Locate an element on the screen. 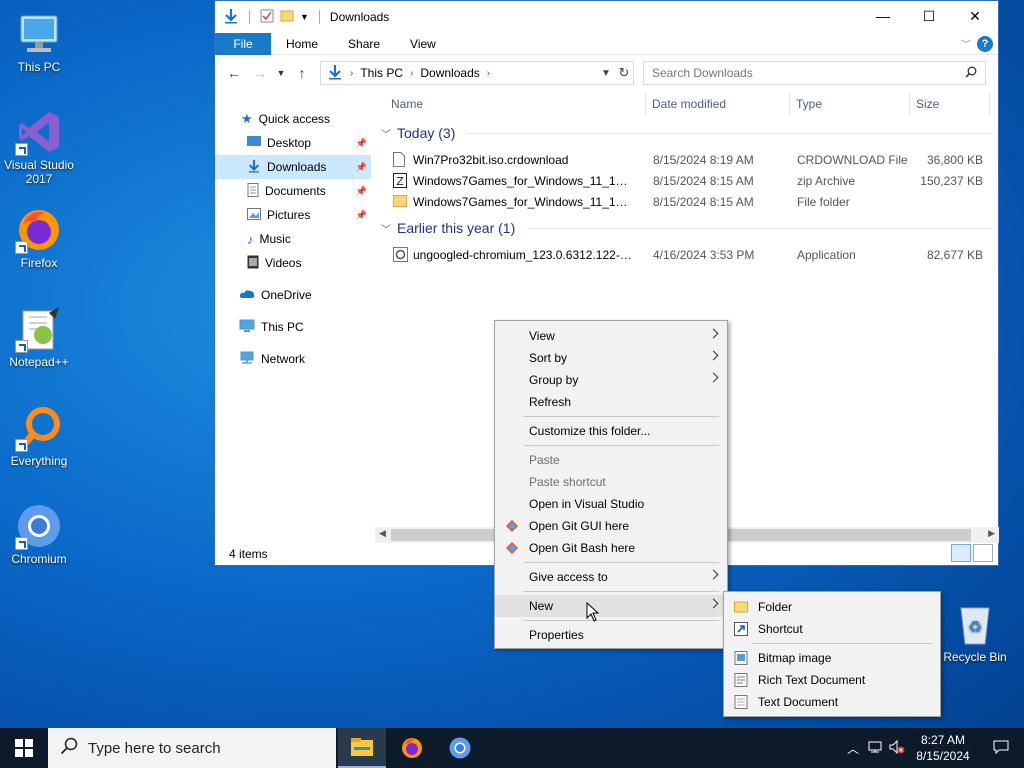 This screenshot has width=1024, height=768. file-type: zip Archive is located at coordinates (826, 181).